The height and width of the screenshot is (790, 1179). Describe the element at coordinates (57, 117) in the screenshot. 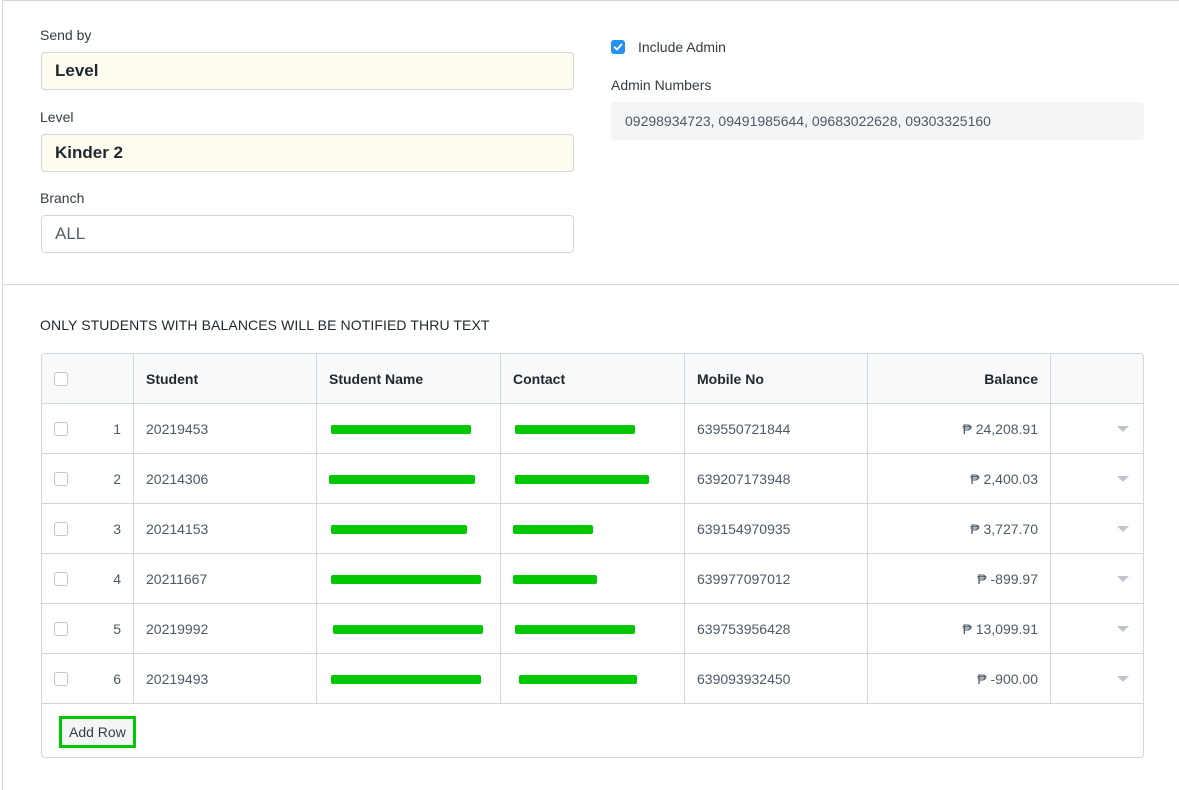

I see `level-label: Level` at that location.